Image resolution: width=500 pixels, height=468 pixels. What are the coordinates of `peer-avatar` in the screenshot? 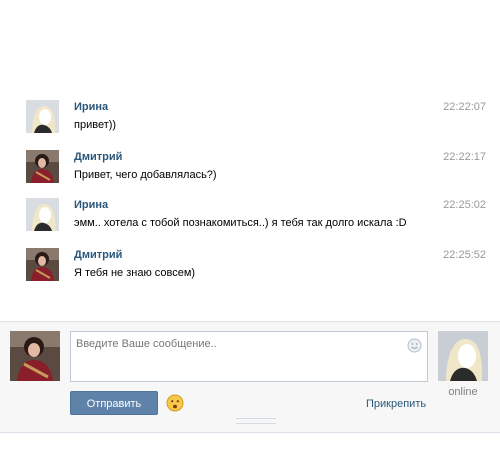 It's located at (463, 356).